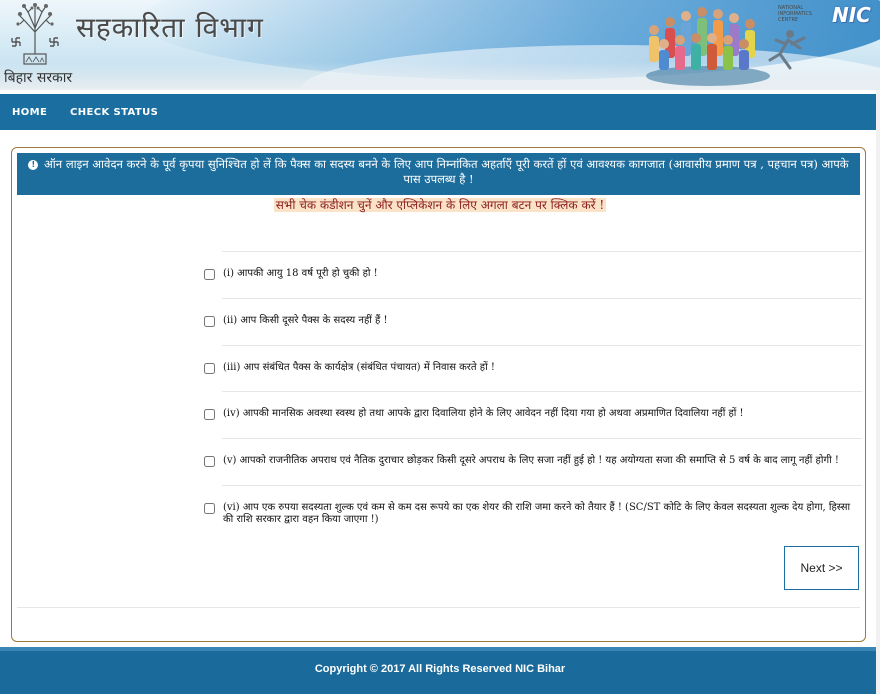 This screenshot has width=880, height=694. Describe the element at coordinates (821, 568) in the screenshot. I see `next-button: Next >>` at that location.